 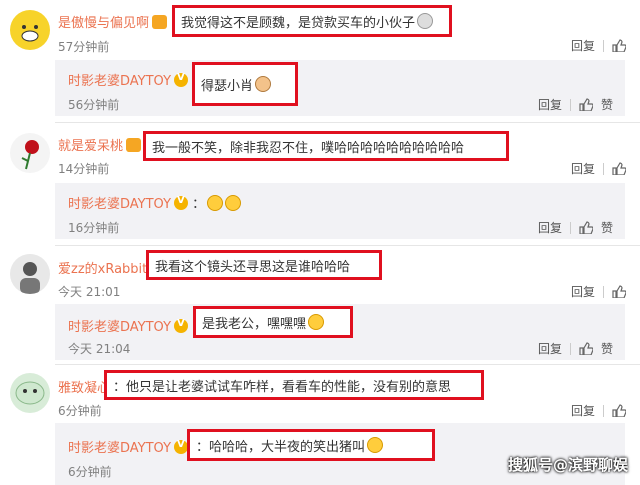 What do you see at coordinates (89, 292) in the screenshot?
I see `comment-time: 今天 21:01` at bounding box center [89, 292].